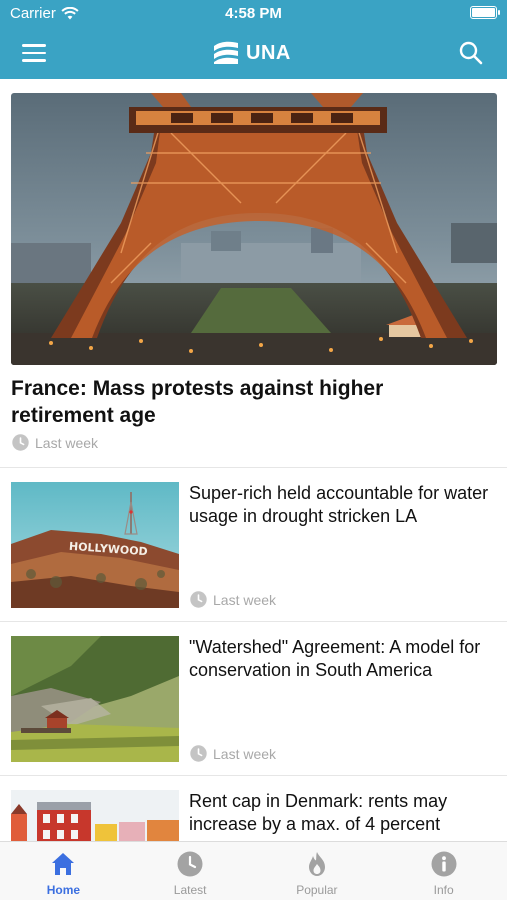  What do you see at coordinates (63, 890) in the screenshot?
I see `tab-home-label: Home` at bounding box center [63, 890].